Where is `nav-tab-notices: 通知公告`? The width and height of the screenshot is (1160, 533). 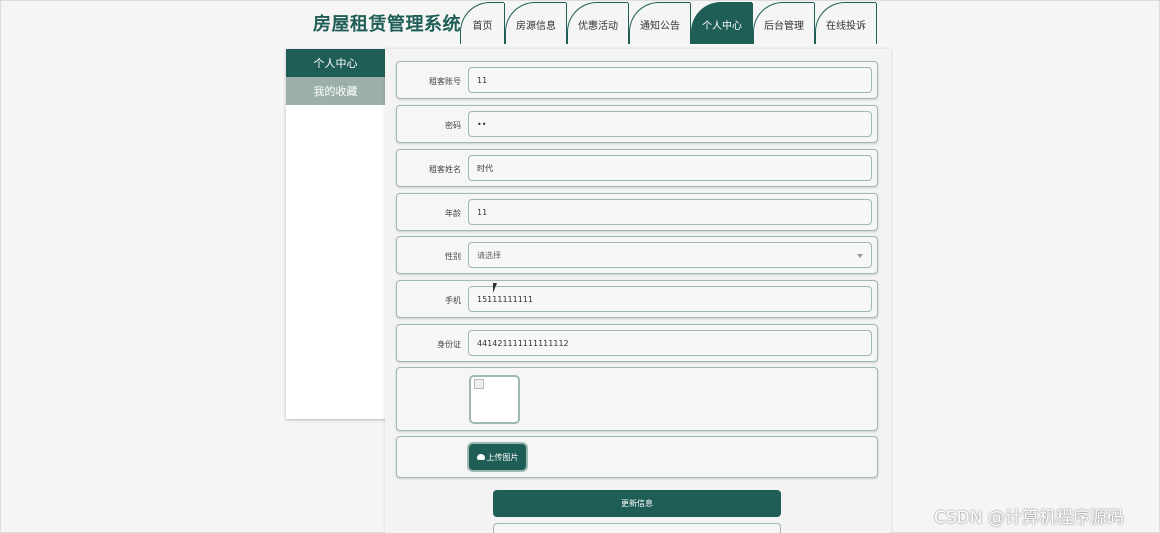
nav-tab-notices: 通知公告 is located at coordinates (660, 23).